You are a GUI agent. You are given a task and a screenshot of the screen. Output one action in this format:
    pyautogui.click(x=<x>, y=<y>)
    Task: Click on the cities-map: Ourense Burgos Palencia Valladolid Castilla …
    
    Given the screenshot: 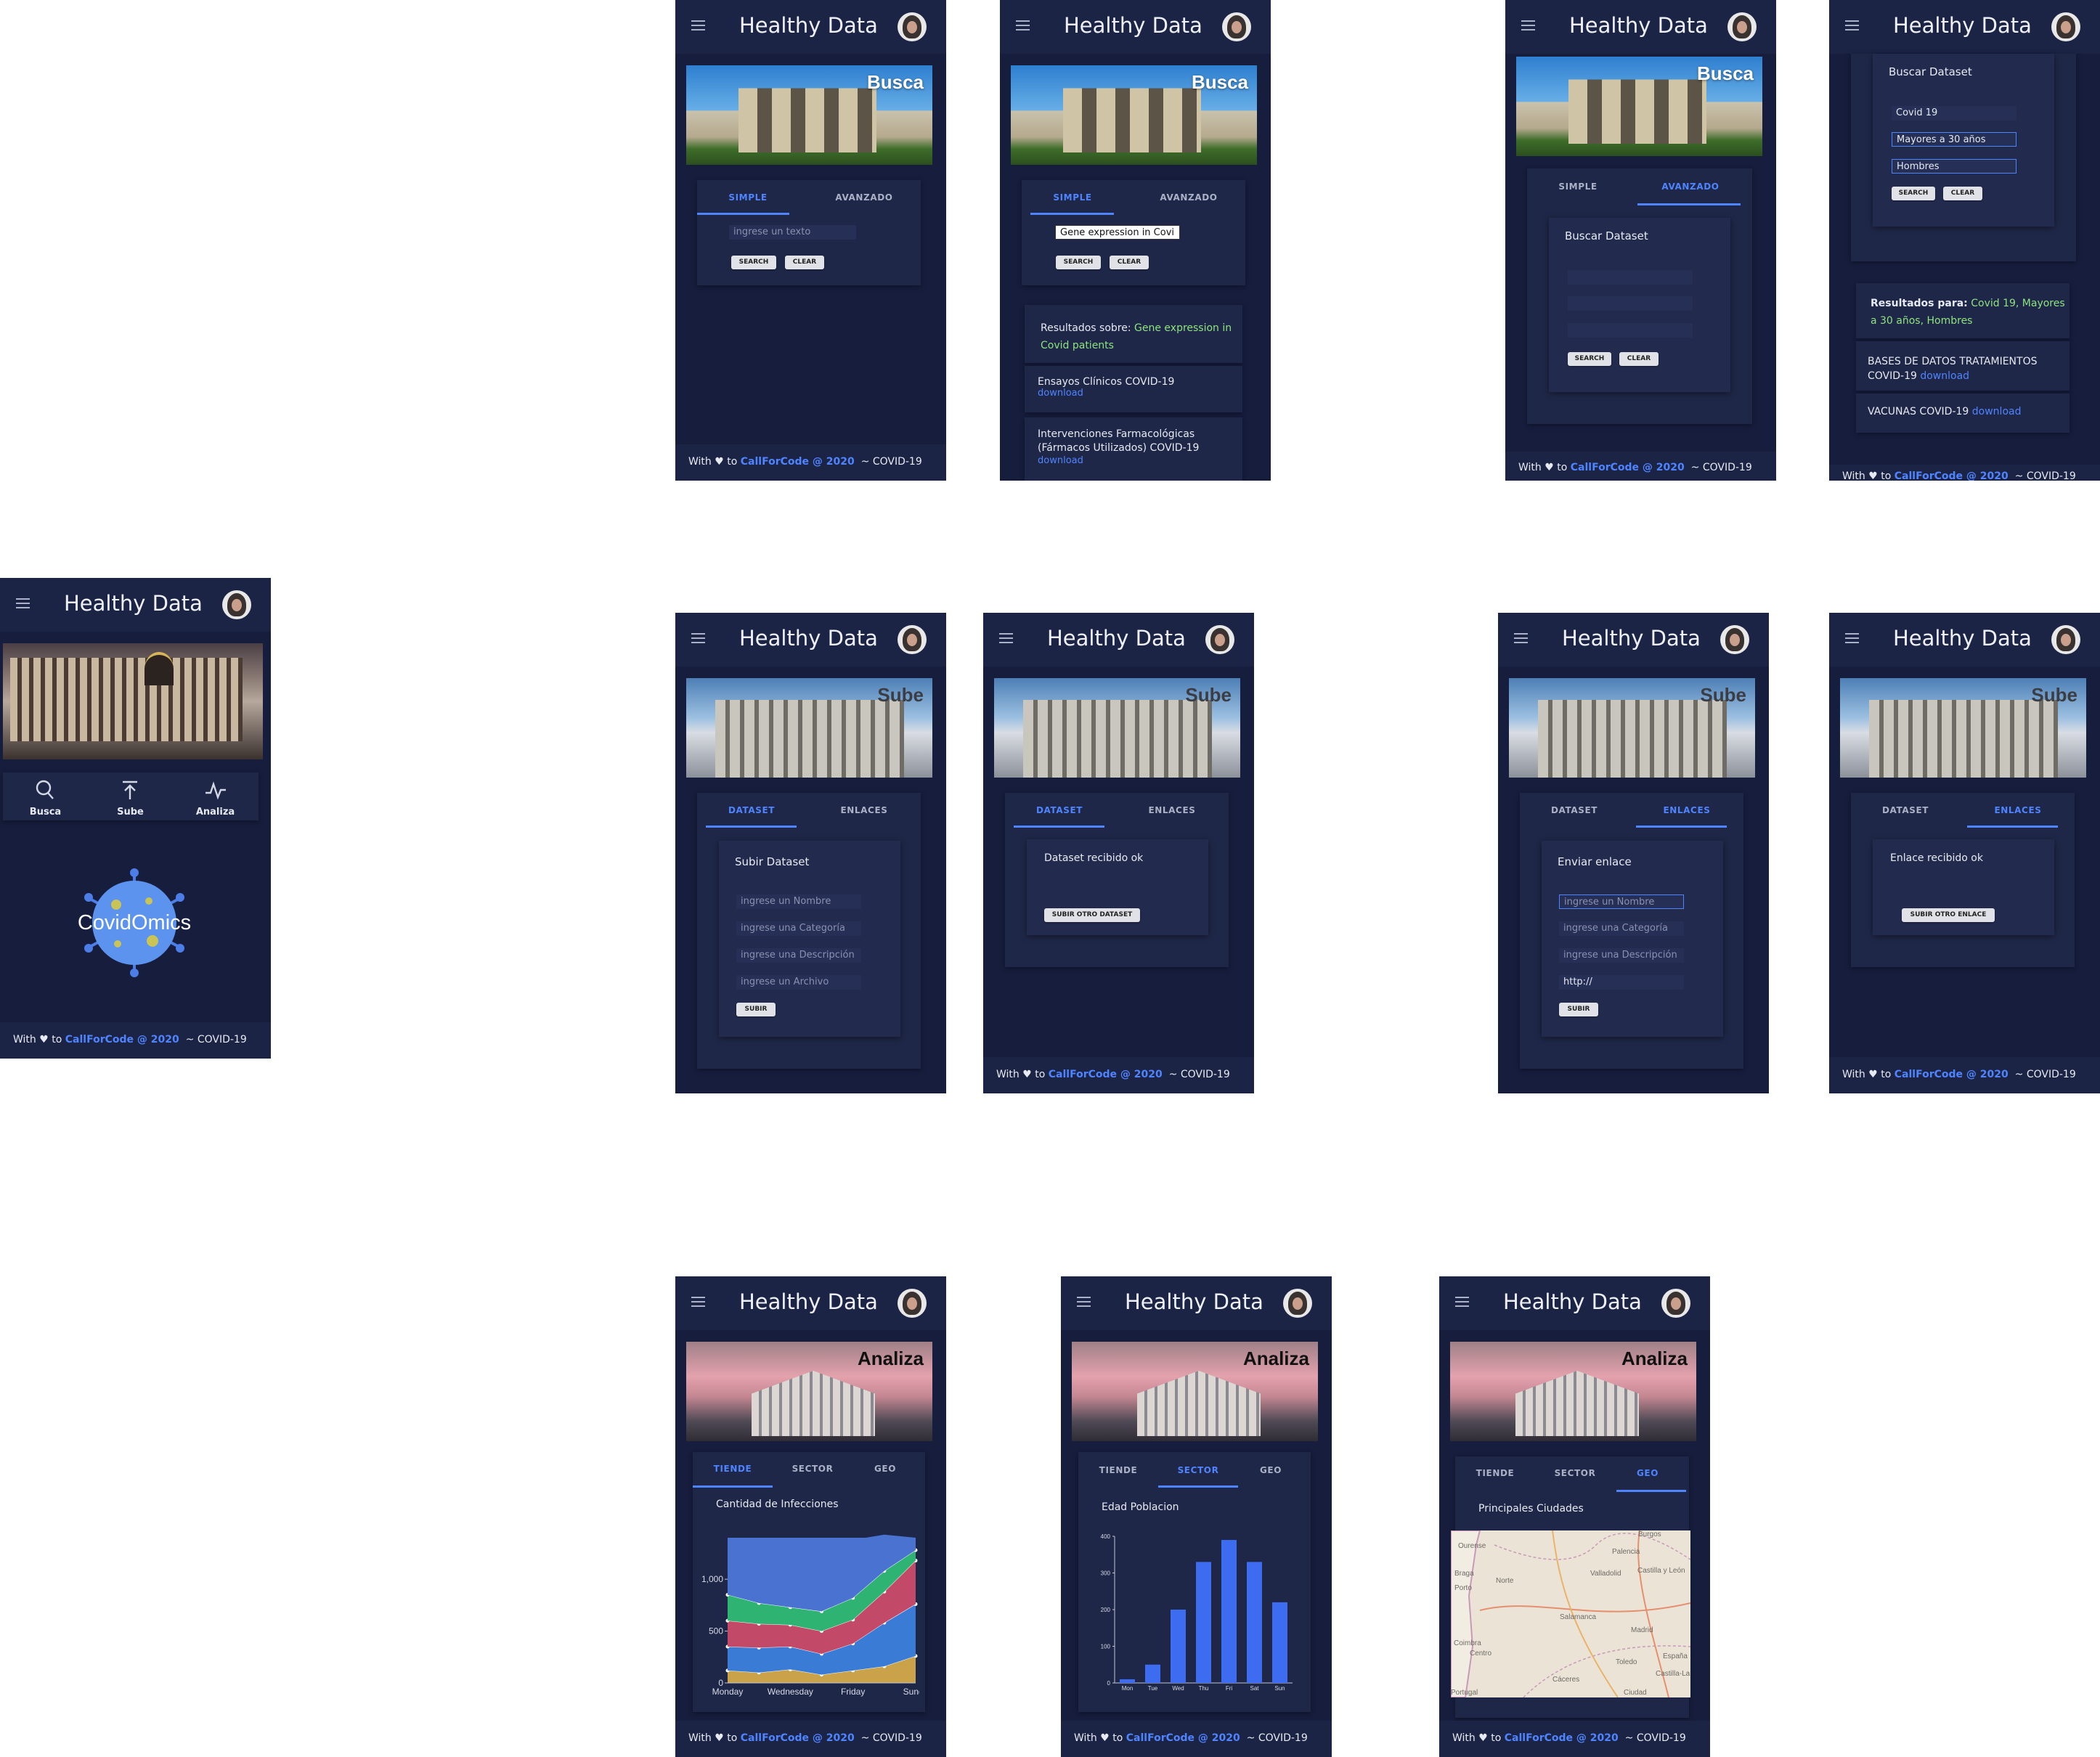 What is the action you would take?
    pyautogui.click(x=1570, y=1613)
    